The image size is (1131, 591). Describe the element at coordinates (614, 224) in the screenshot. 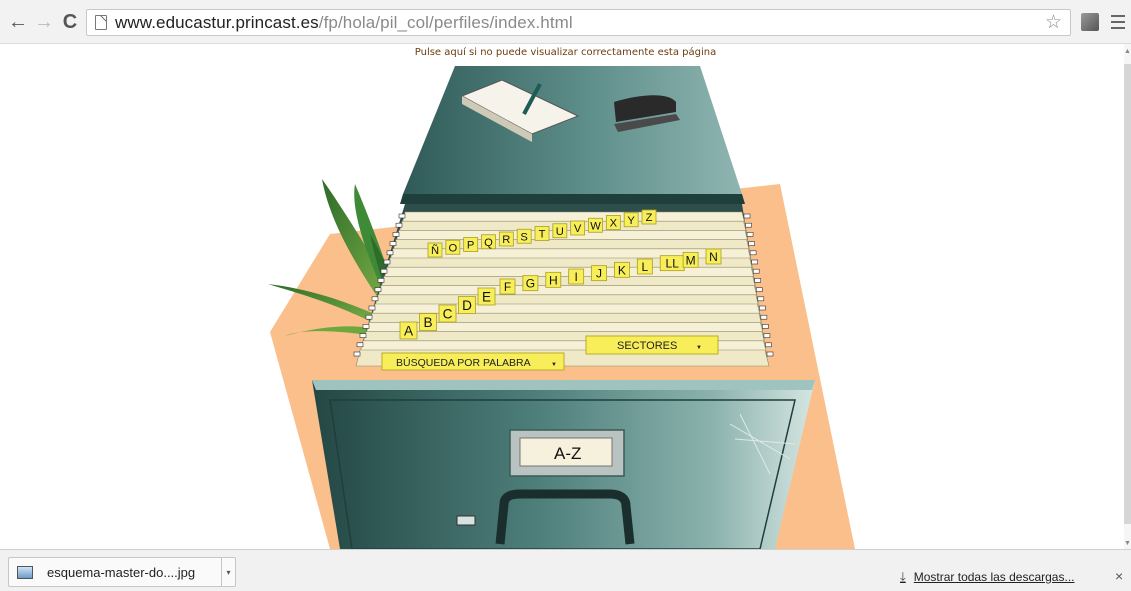

I see `letter-tab-label: X` at that location.